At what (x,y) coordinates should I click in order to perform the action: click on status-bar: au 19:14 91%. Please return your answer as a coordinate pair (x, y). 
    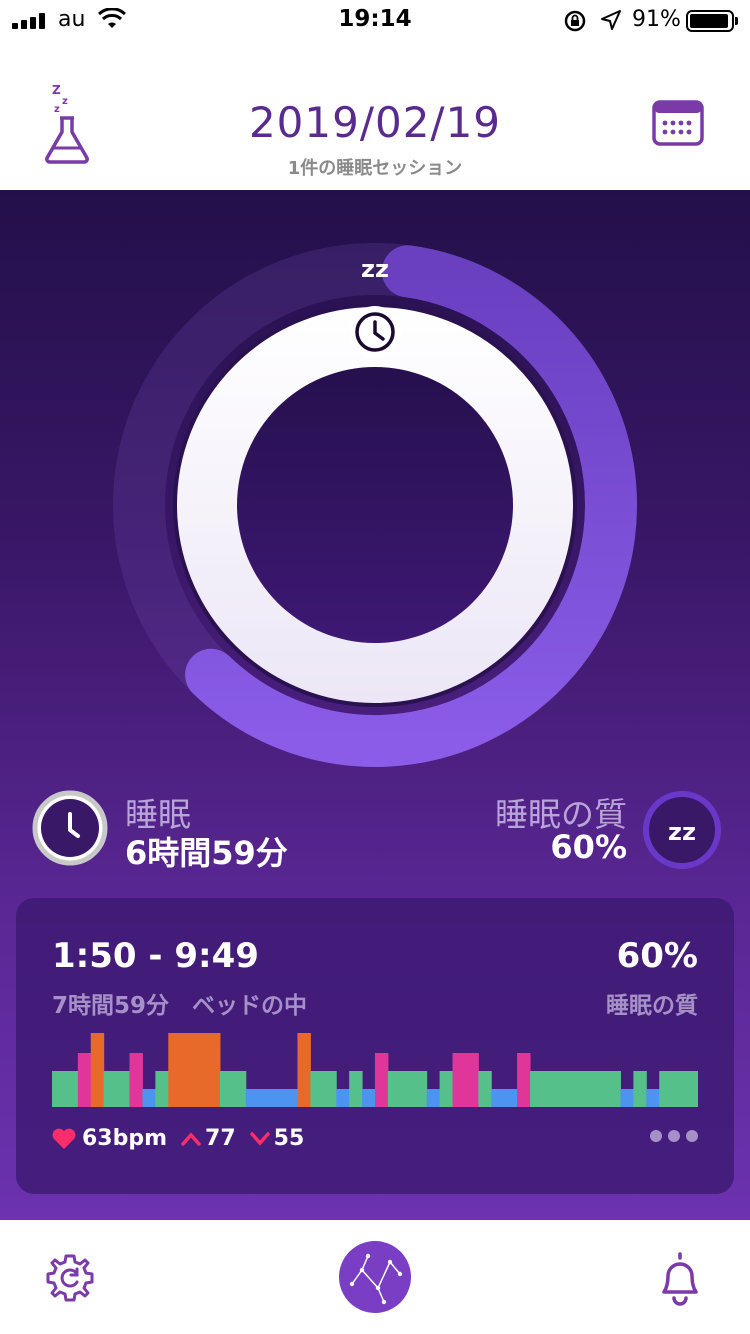
    Looking at the image, I should click on (375, 20).